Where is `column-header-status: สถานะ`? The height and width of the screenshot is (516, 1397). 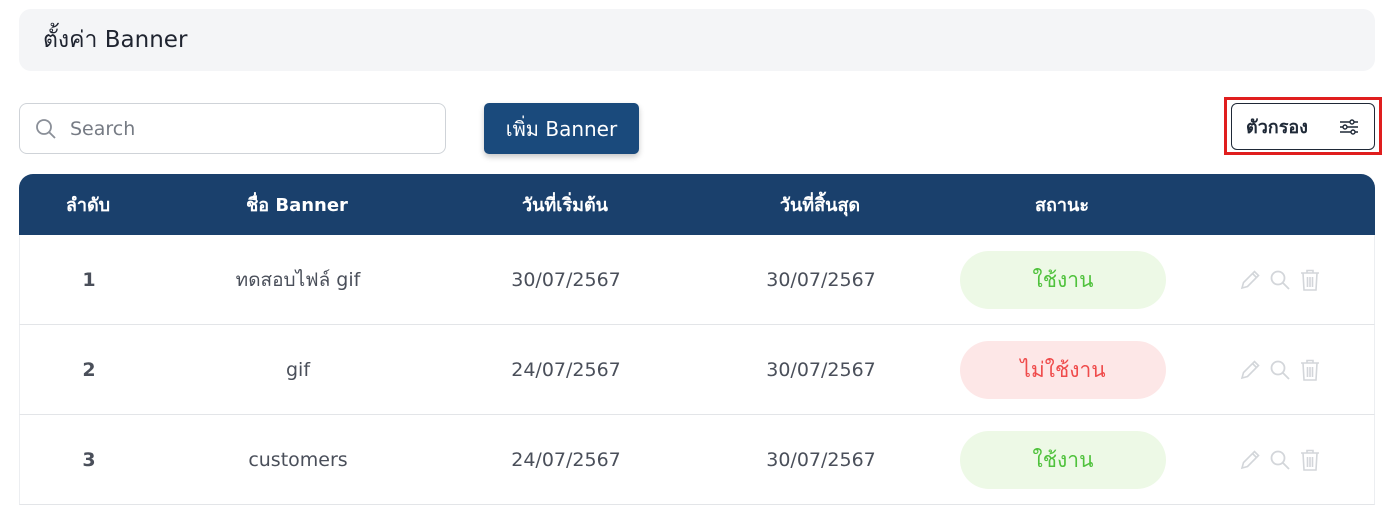
column-header-status: สถานะ is located at coordinates (1062, 205).